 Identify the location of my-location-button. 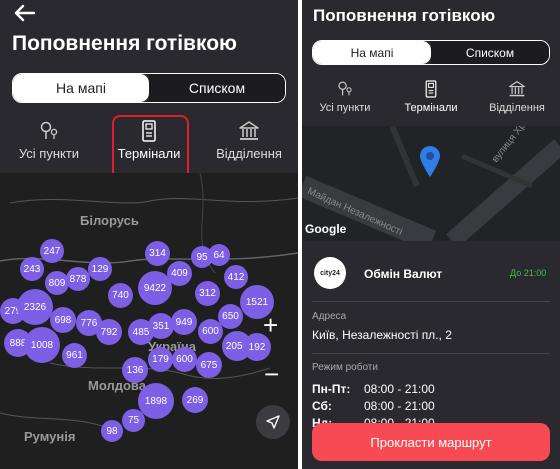
(273, 422).